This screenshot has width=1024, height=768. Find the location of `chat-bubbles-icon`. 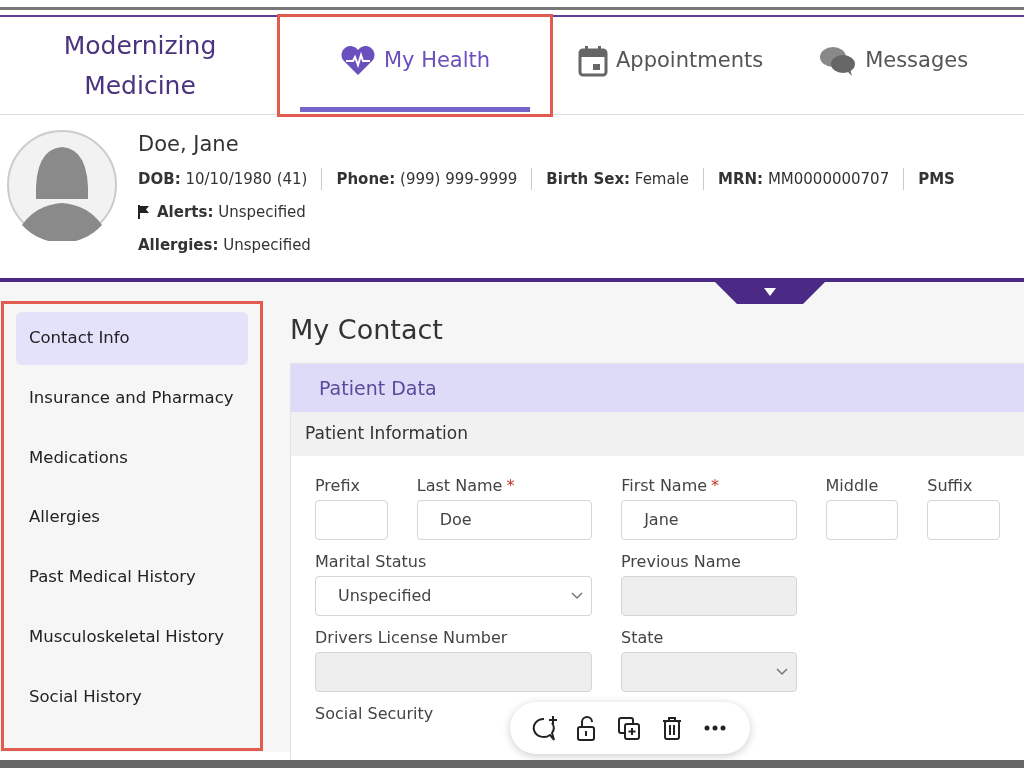

chat-bubbles-icon is located at coordinates (838, 60).